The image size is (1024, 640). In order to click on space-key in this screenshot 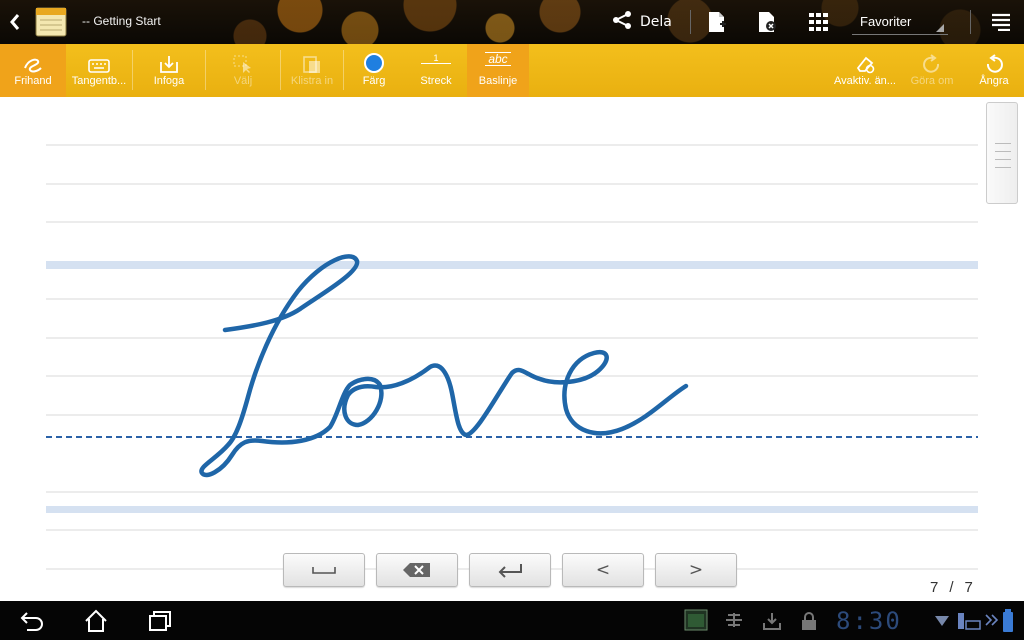, I will do `click(324, 570)`.